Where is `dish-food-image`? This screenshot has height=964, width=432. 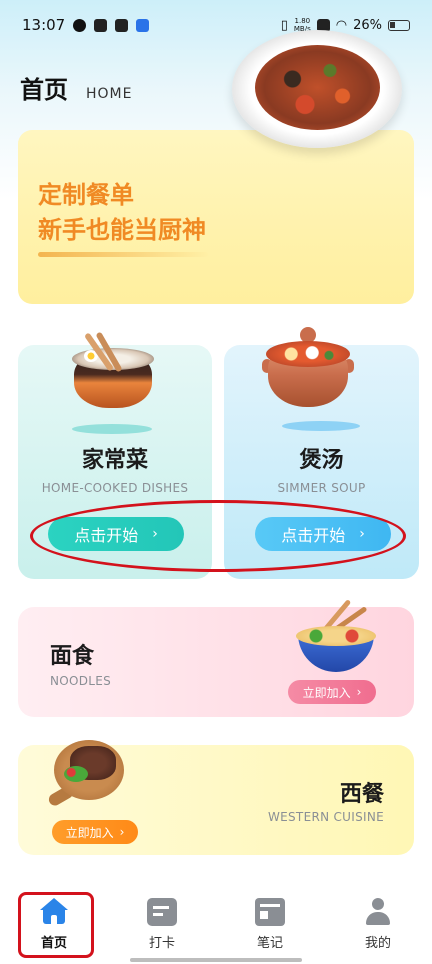 dish-food-image is located at coordinates (317, 87).